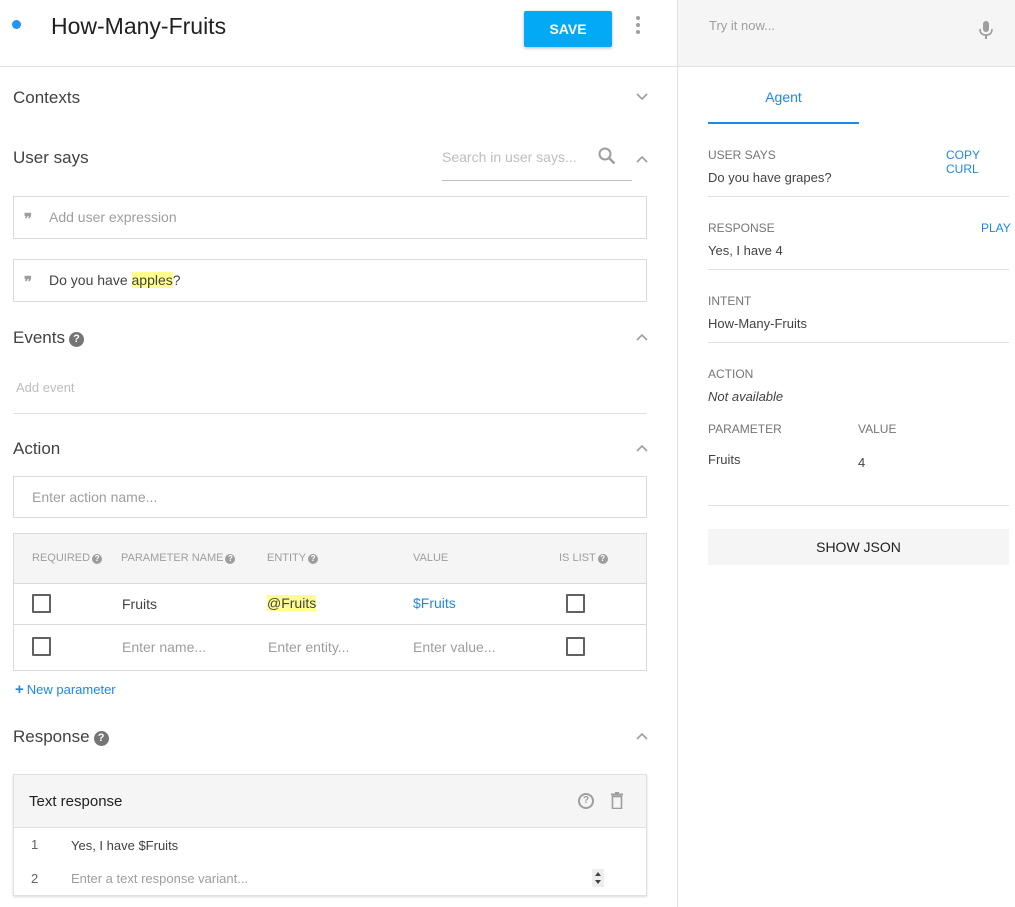  What do you see at coordinates (745, 429) in the screenshot?
I see `parameter-header: PARAMETER` at bounding box center [745, 429].